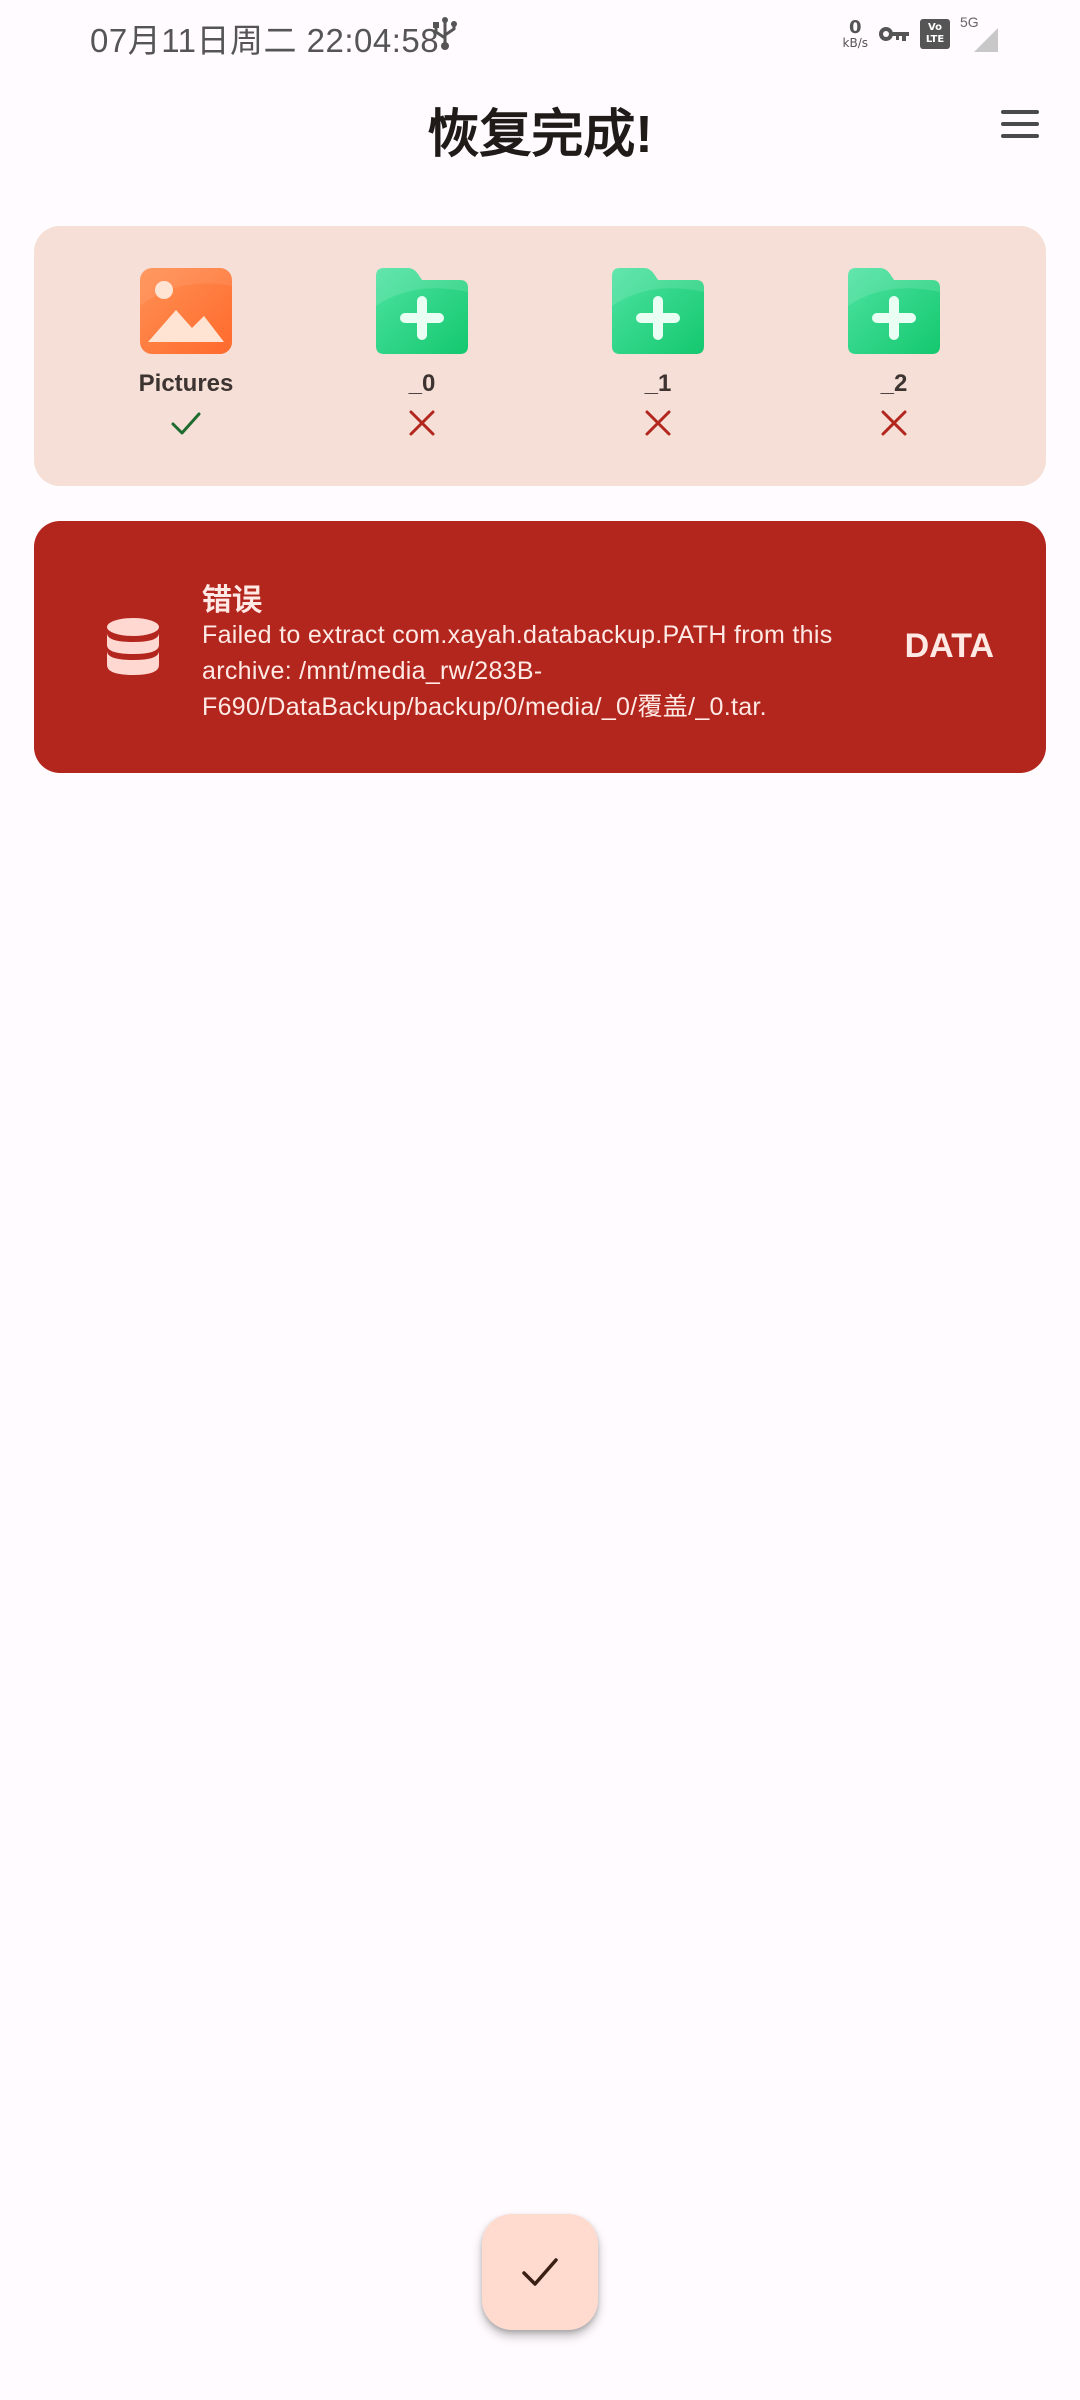 The image size is (1080, 2400). What do you see at coordinates (935, 39) in the screenshot?
I see `volte-bottom-label: LTE` at bounding box center [935, 39].